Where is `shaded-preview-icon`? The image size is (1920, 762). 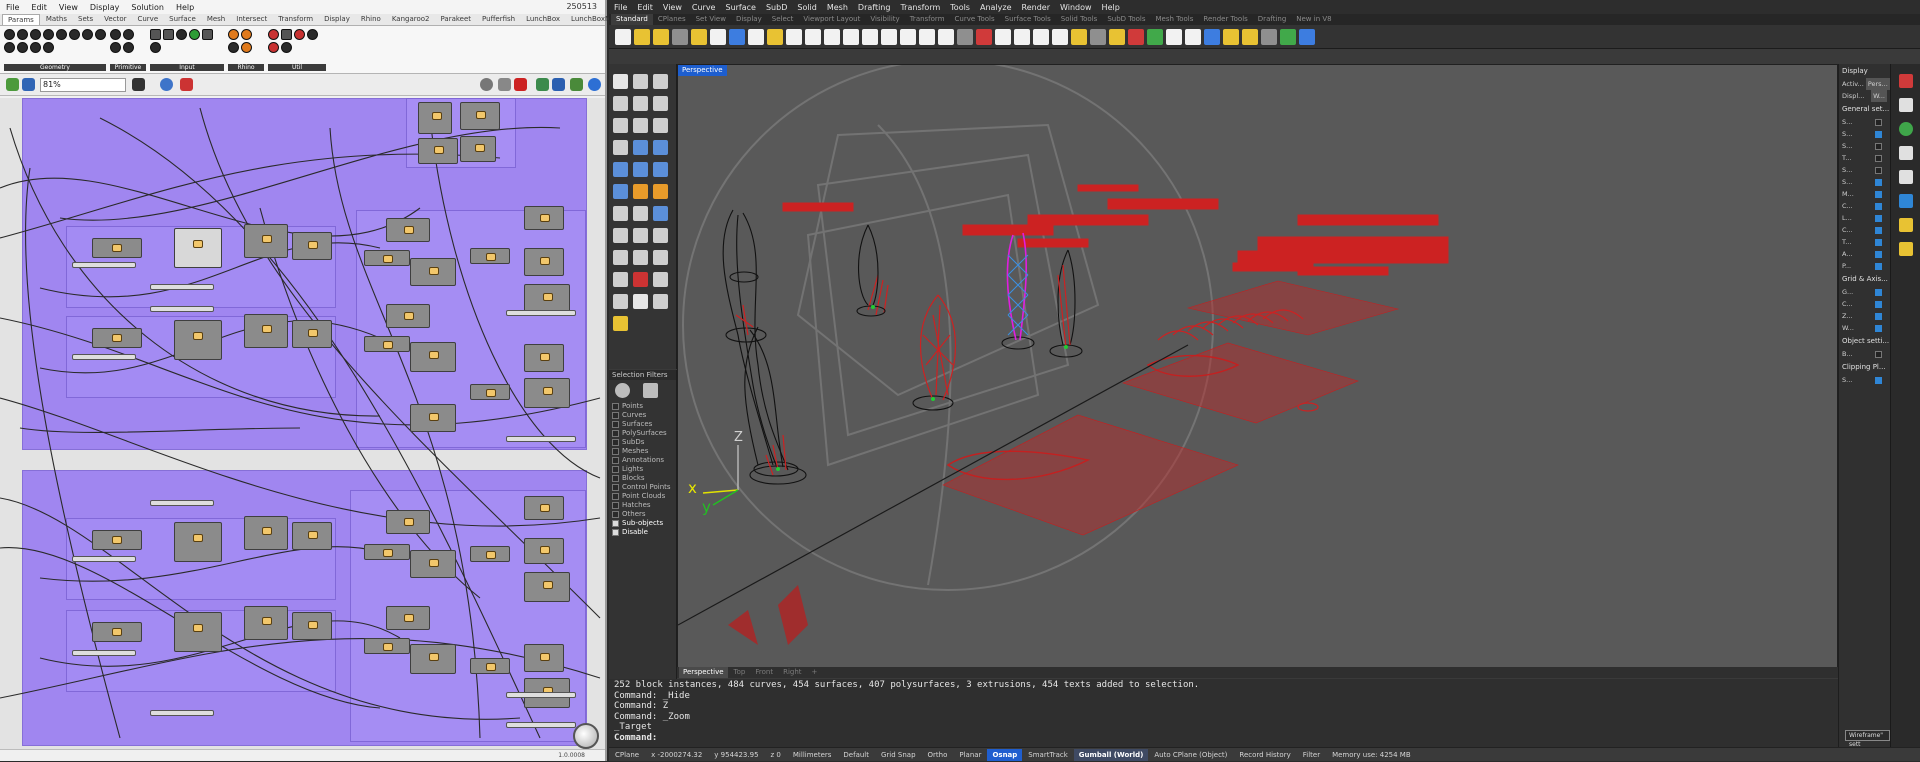
shaded-preview-icon is located at coordinates (520, 84).